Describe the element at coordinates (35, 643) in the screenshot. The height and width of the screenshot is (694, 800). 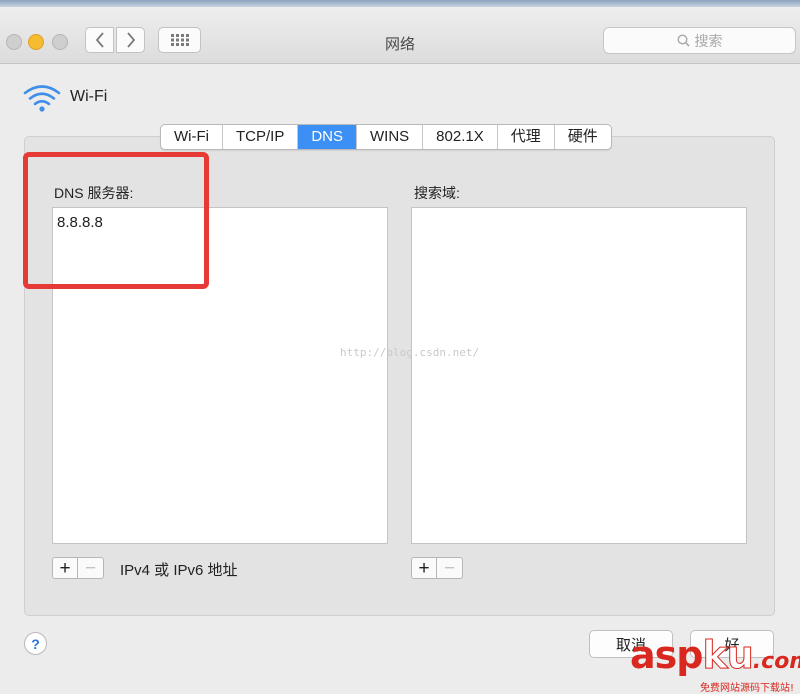
I see `help-button: ?` at that location.